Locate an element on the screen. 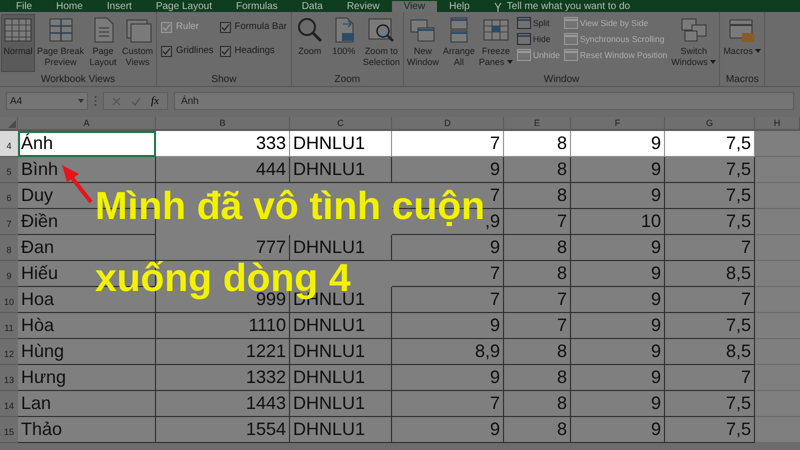 This screenshot has width=800, height=450. side-by-side-icon is located at coordinates (571, 23).